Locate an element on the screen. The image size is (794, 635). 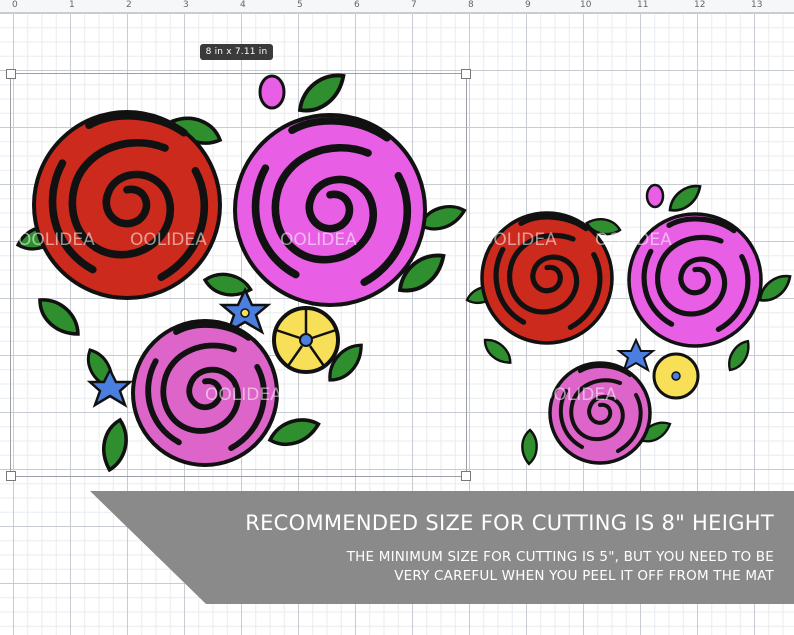
magenta-rose is located at coordinates (330, 210).